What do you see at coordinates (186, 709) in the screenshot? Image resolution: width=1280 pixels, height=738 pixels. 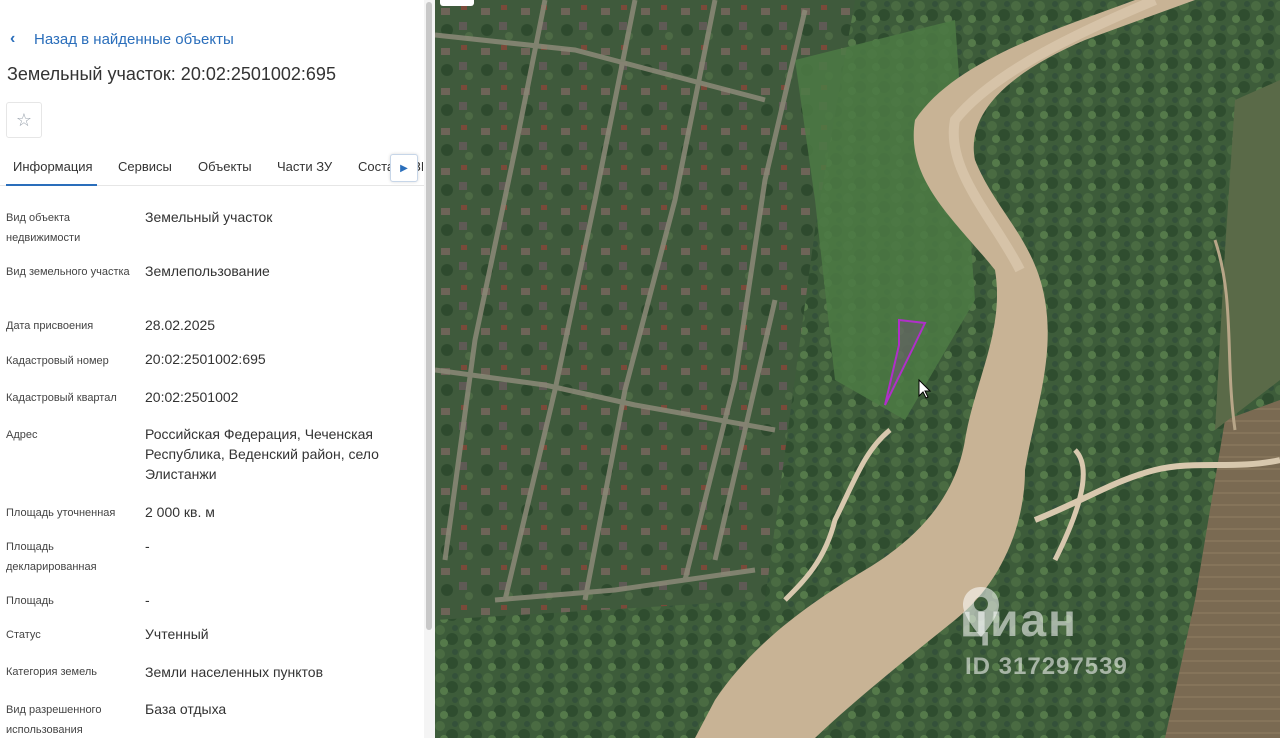 I see `info-value: База отдыха` at bounding box center [186, 709].